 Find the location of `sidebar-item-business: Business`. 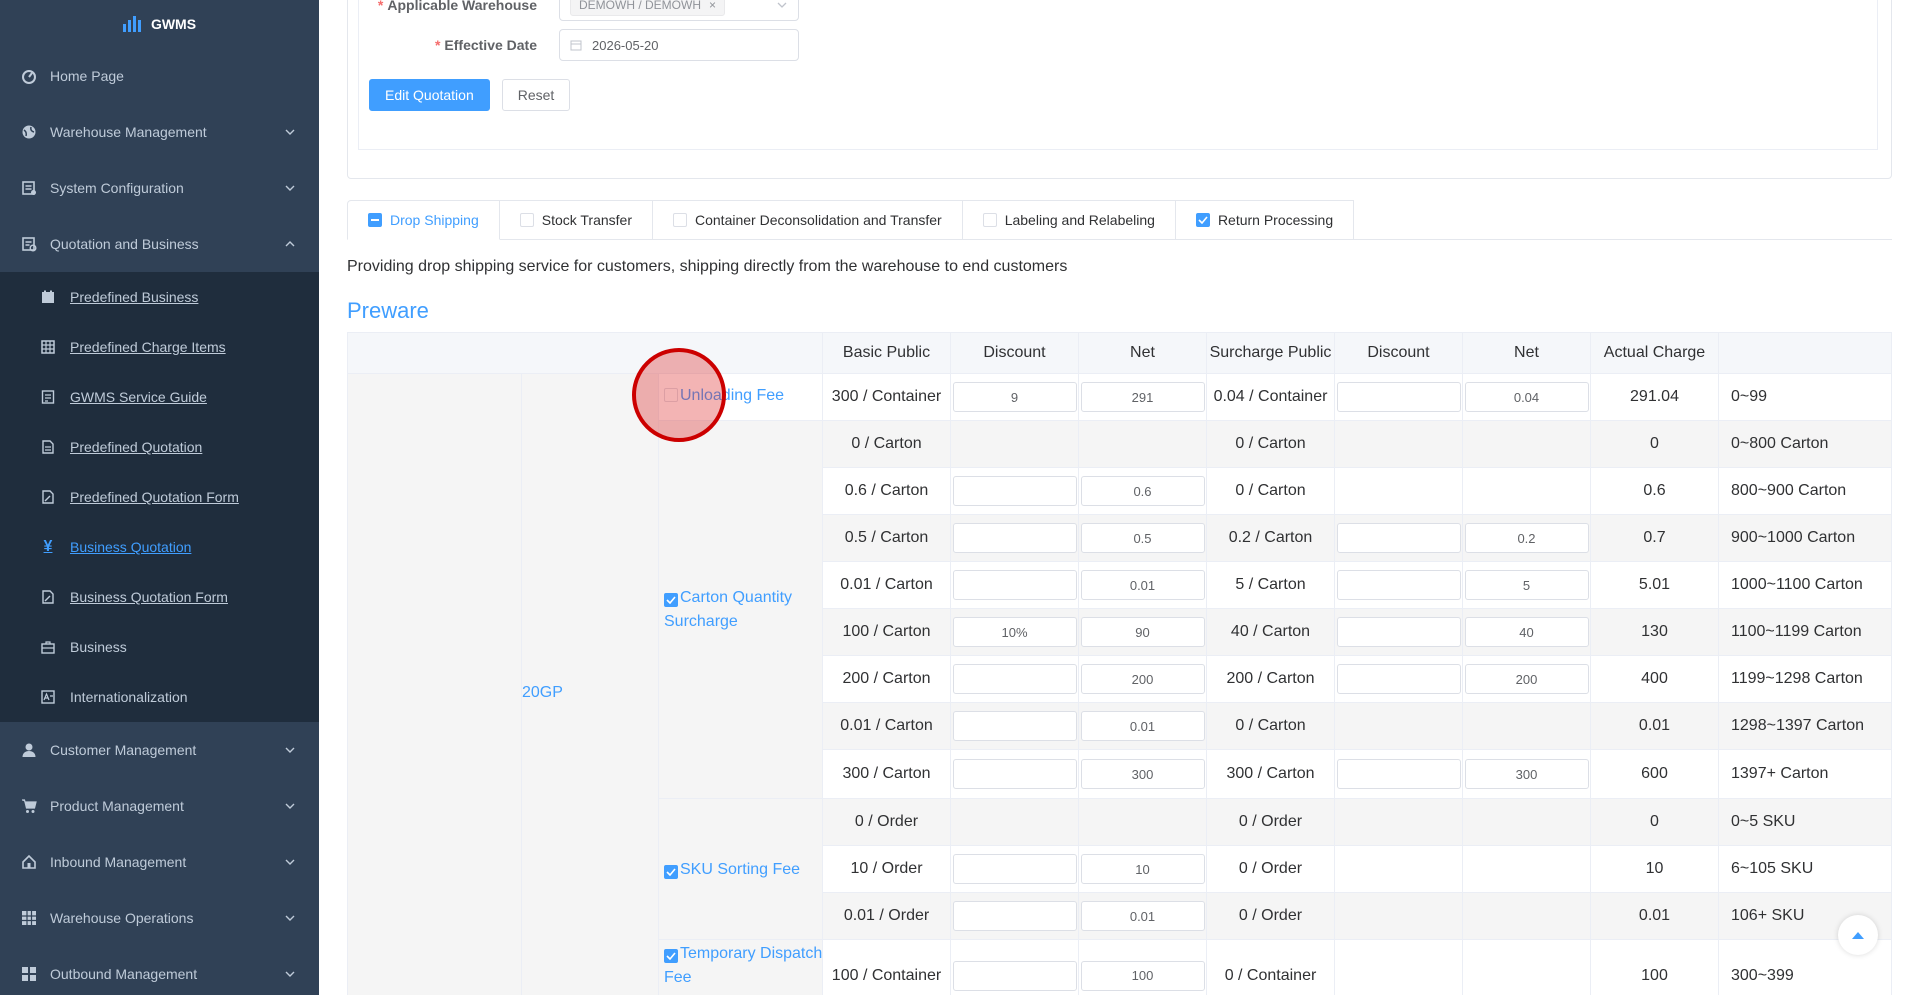

sidebar-item-business: Business is located at coordinates (159, 647).